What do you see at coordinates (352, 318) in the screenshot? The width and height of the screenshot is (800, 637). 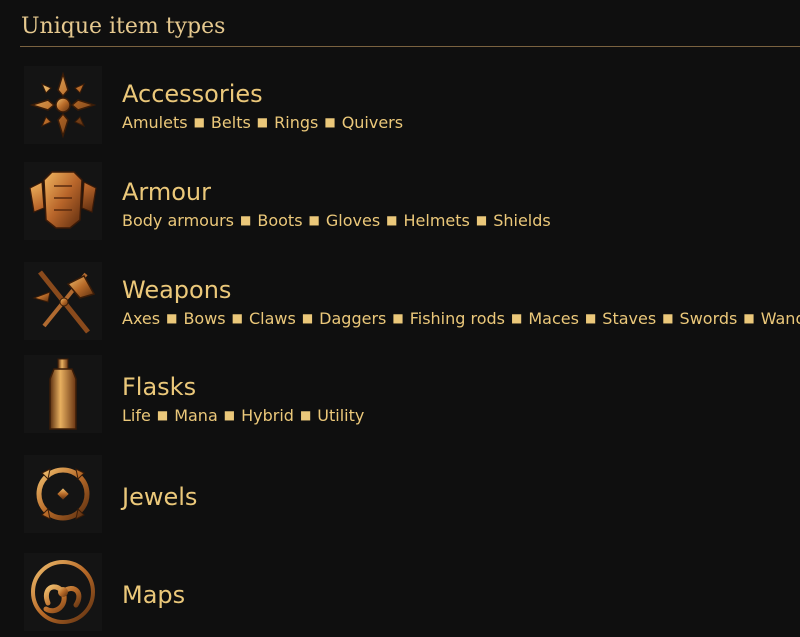 I see `link-daggers: Daggers` at bounding box center [352, 318].